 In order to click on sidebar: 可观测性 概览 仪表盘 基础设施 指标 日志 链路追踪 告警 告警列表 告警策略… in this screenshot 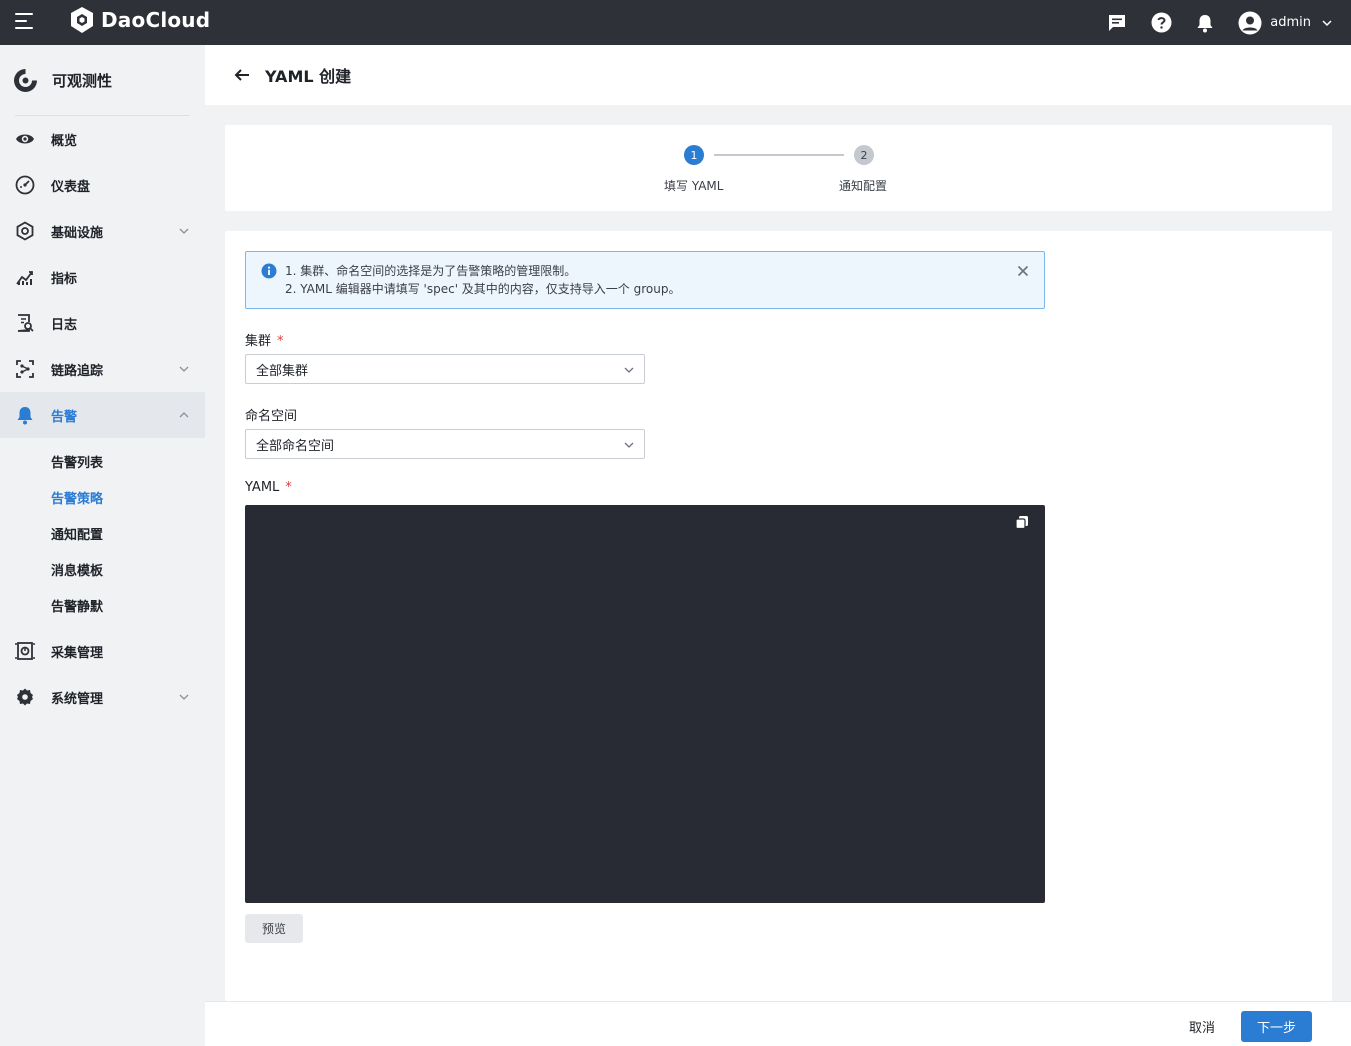, I will do `click(102, 545)`.